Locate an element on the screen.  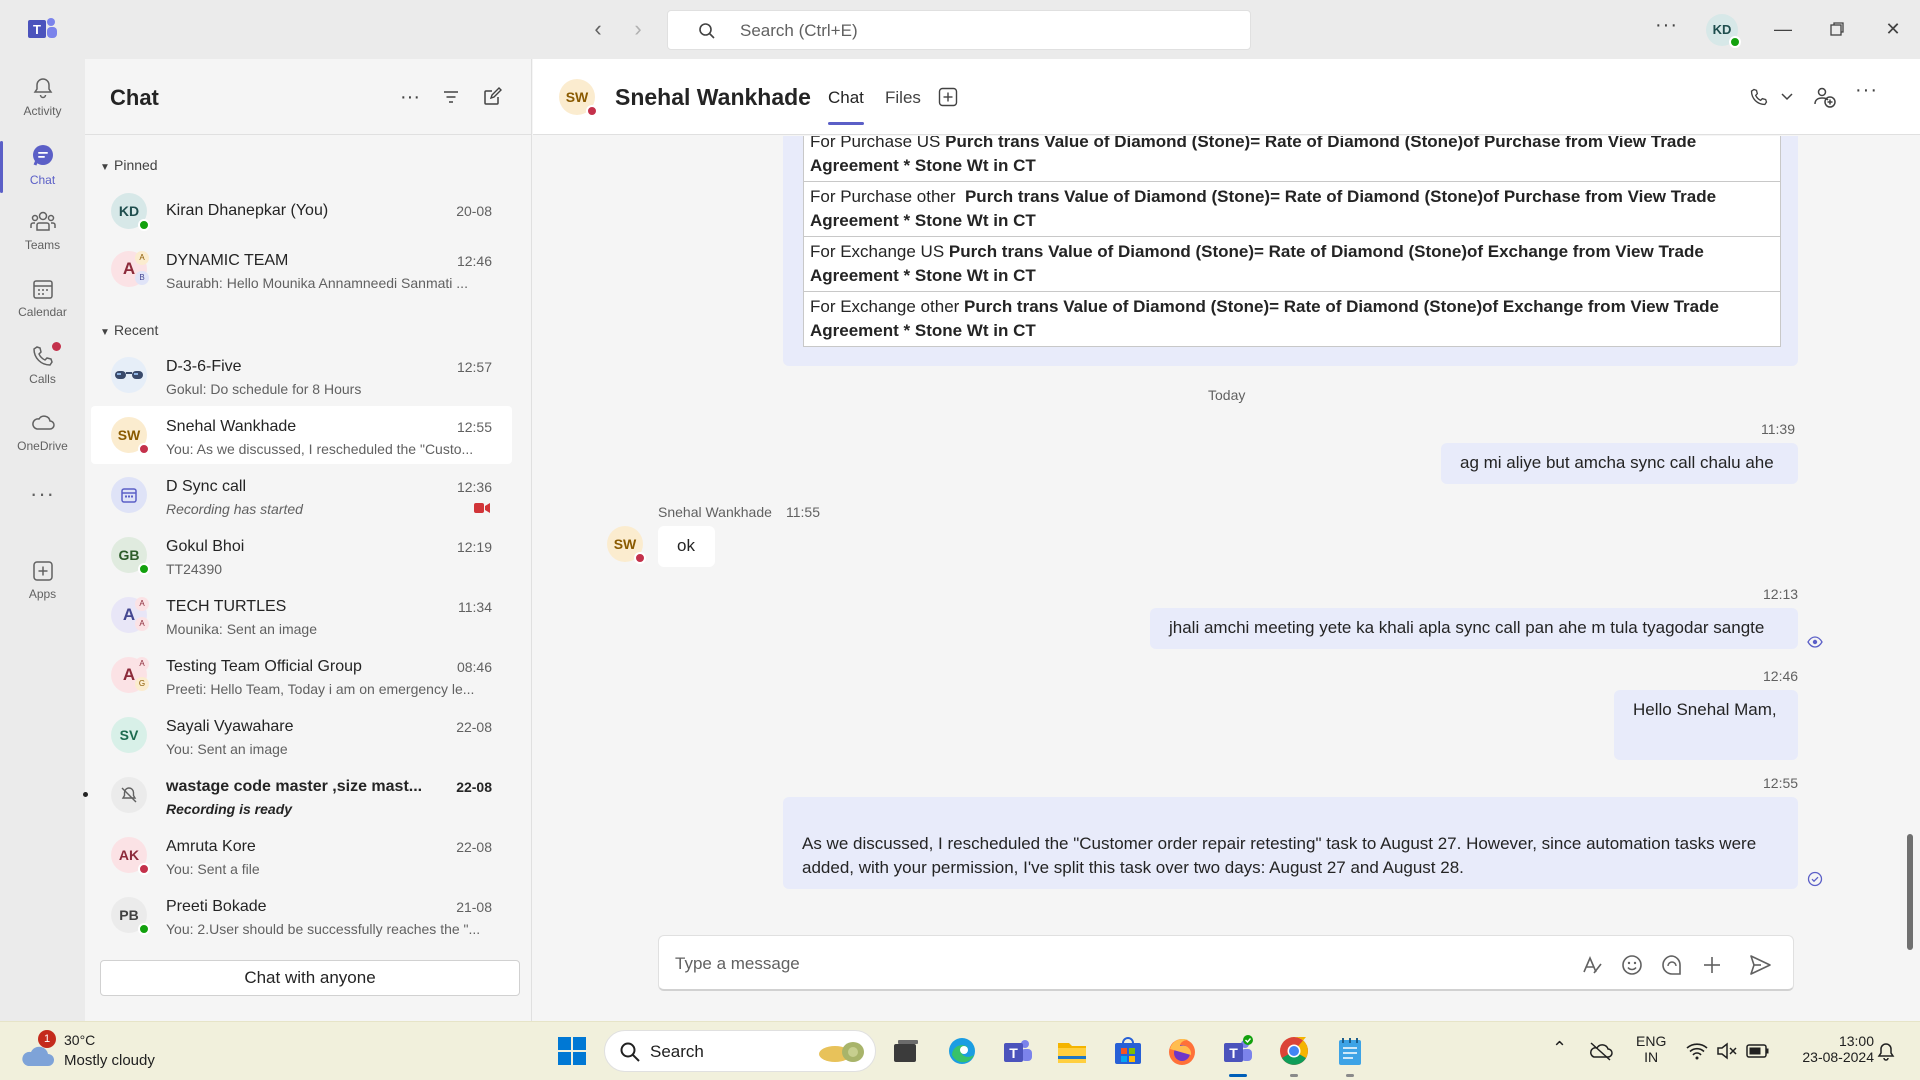
show-hidden-icons-icon: ⌃ is located at coordinates (1559, 1048).